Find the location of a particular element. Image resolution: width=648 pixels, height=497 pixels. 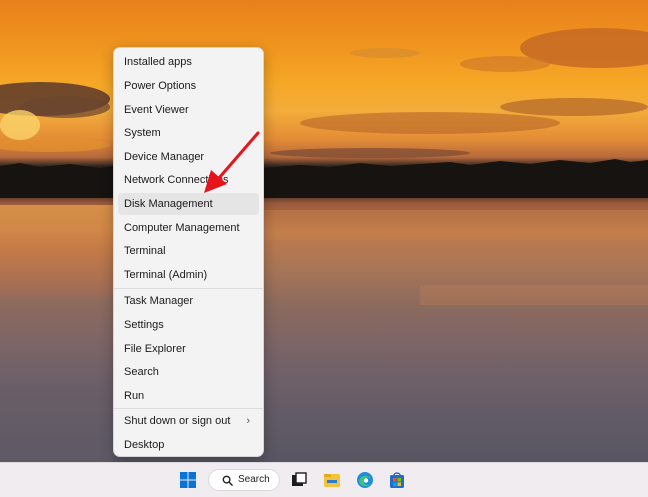

menu-item-terminal: Terminal is located at coordinates (188, 251).